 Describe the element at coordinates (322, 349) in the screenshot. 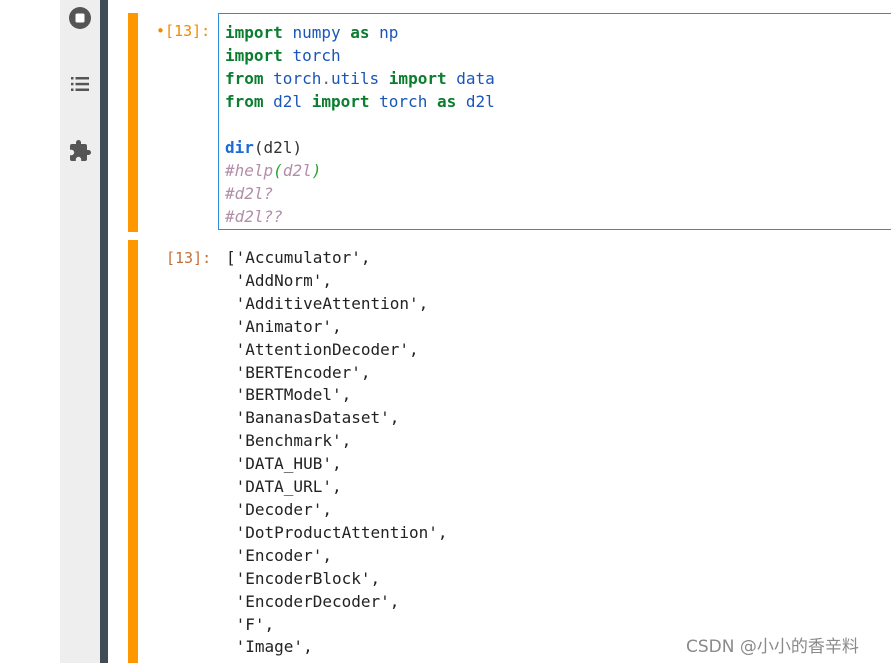

I see `output-line: 'AttentionDecoder',` at that location.